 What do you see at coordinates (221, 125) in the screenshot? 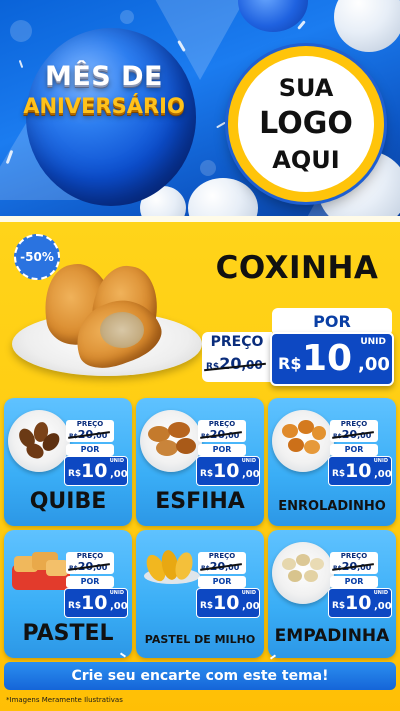
I see `confetti` at bounding box center [221, 125].